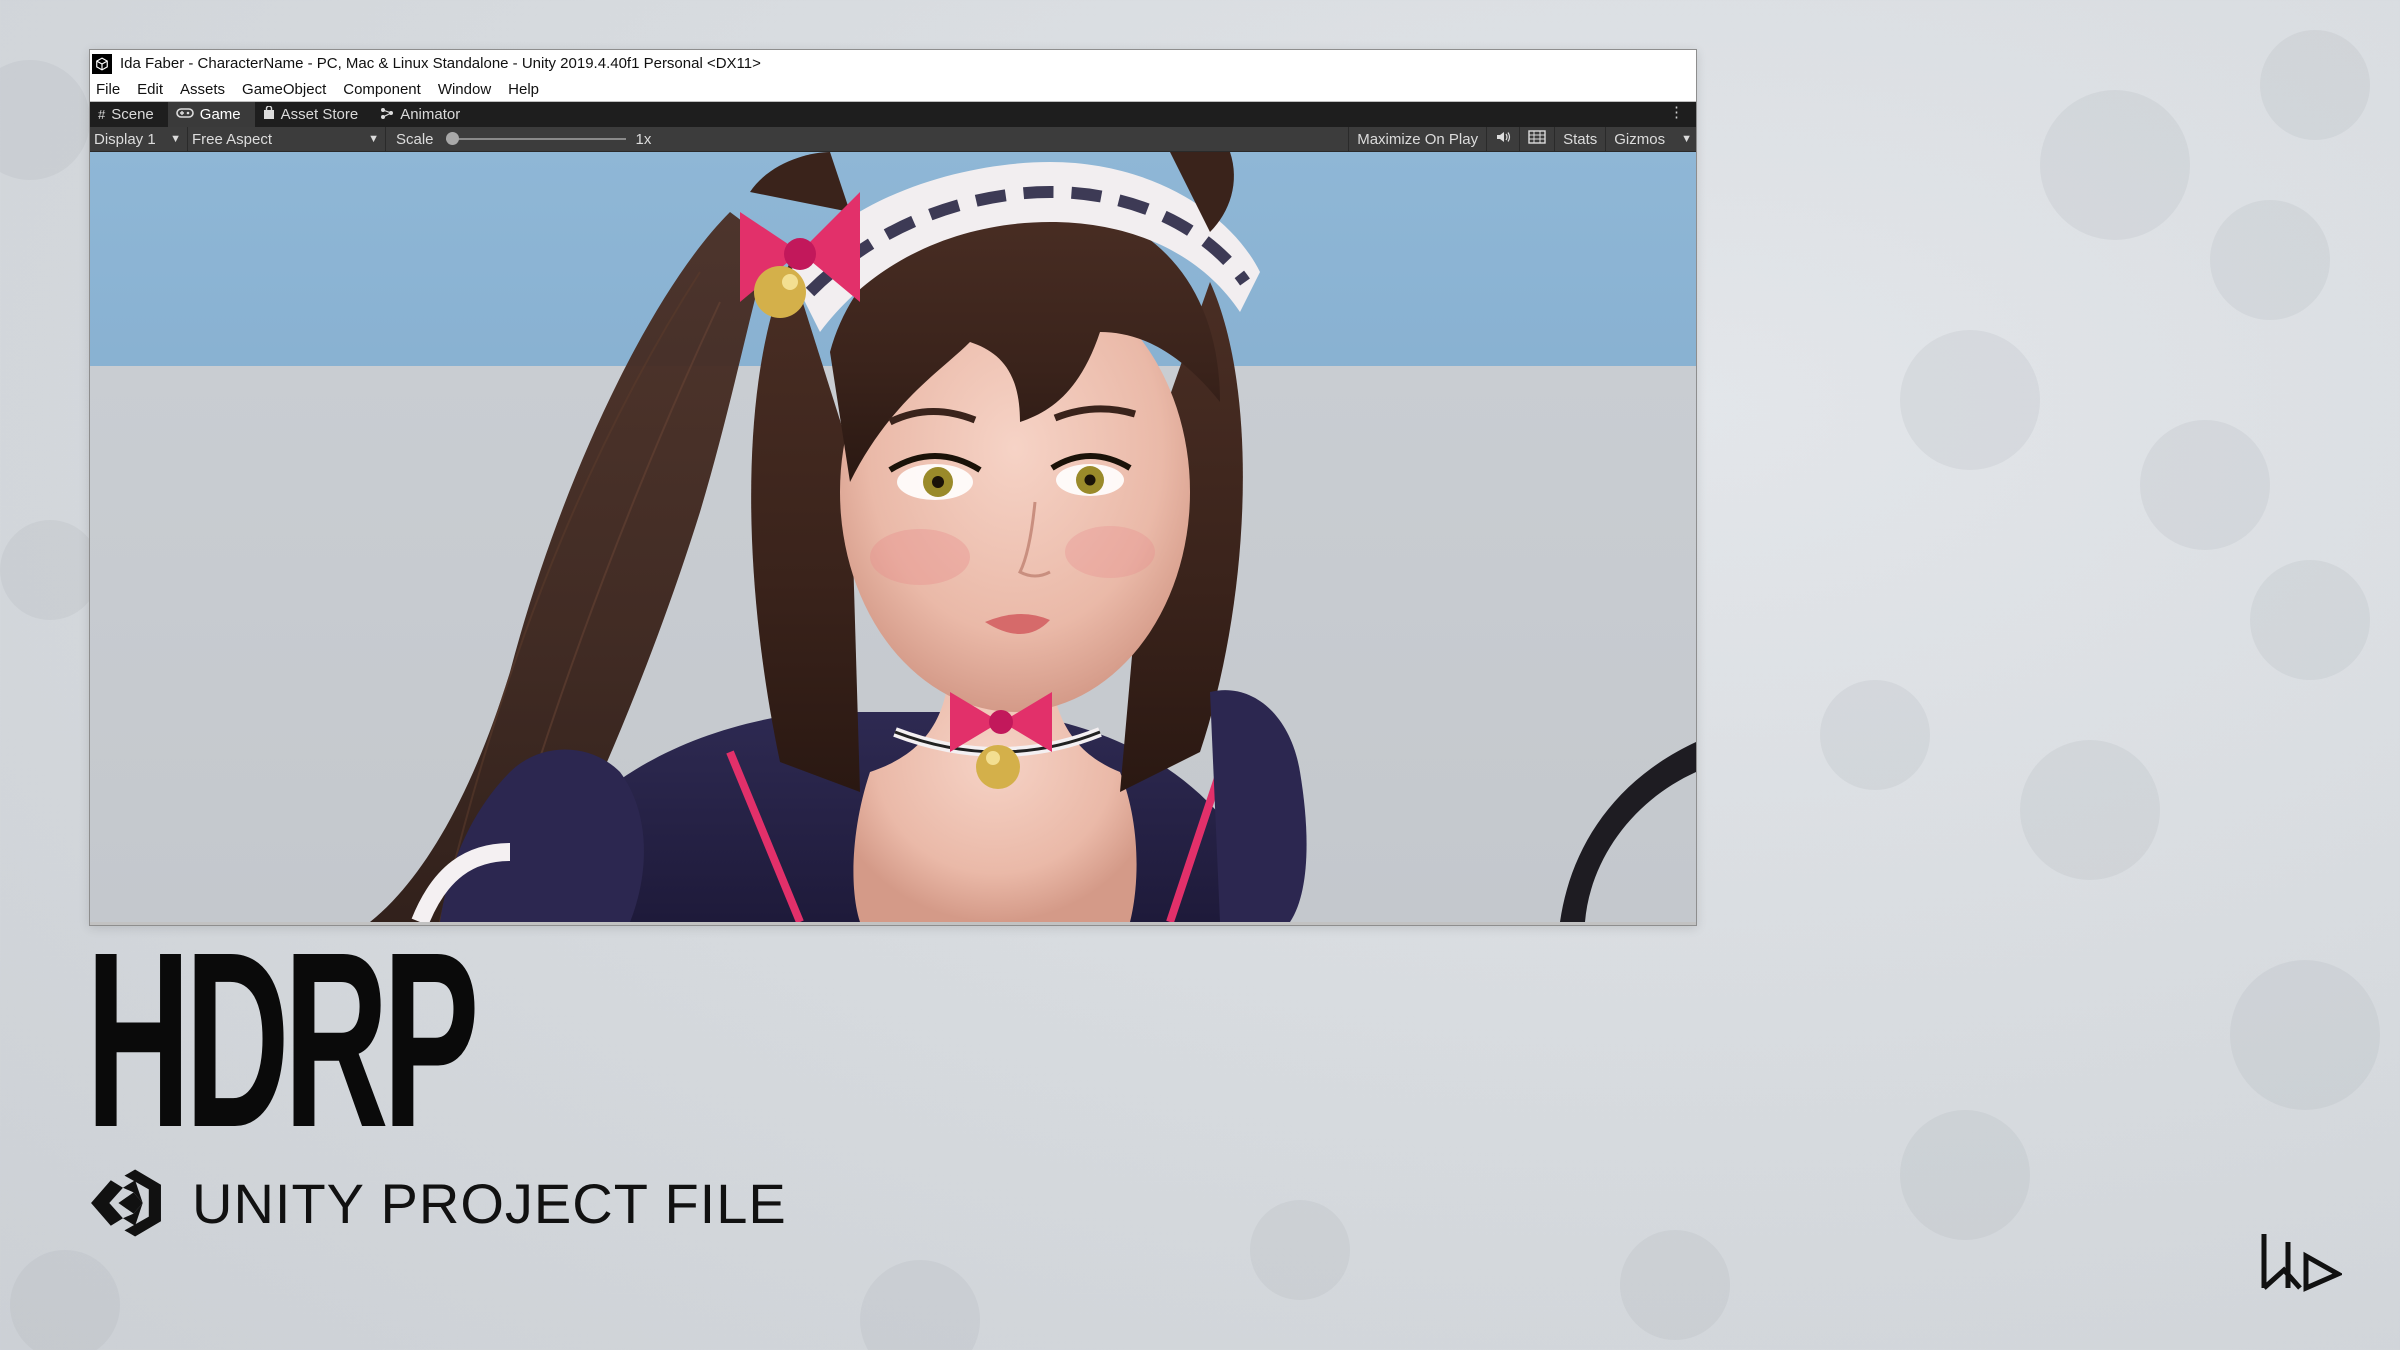  I want to click on display-dropdown: Display 1 ▼, so click(139, 139).